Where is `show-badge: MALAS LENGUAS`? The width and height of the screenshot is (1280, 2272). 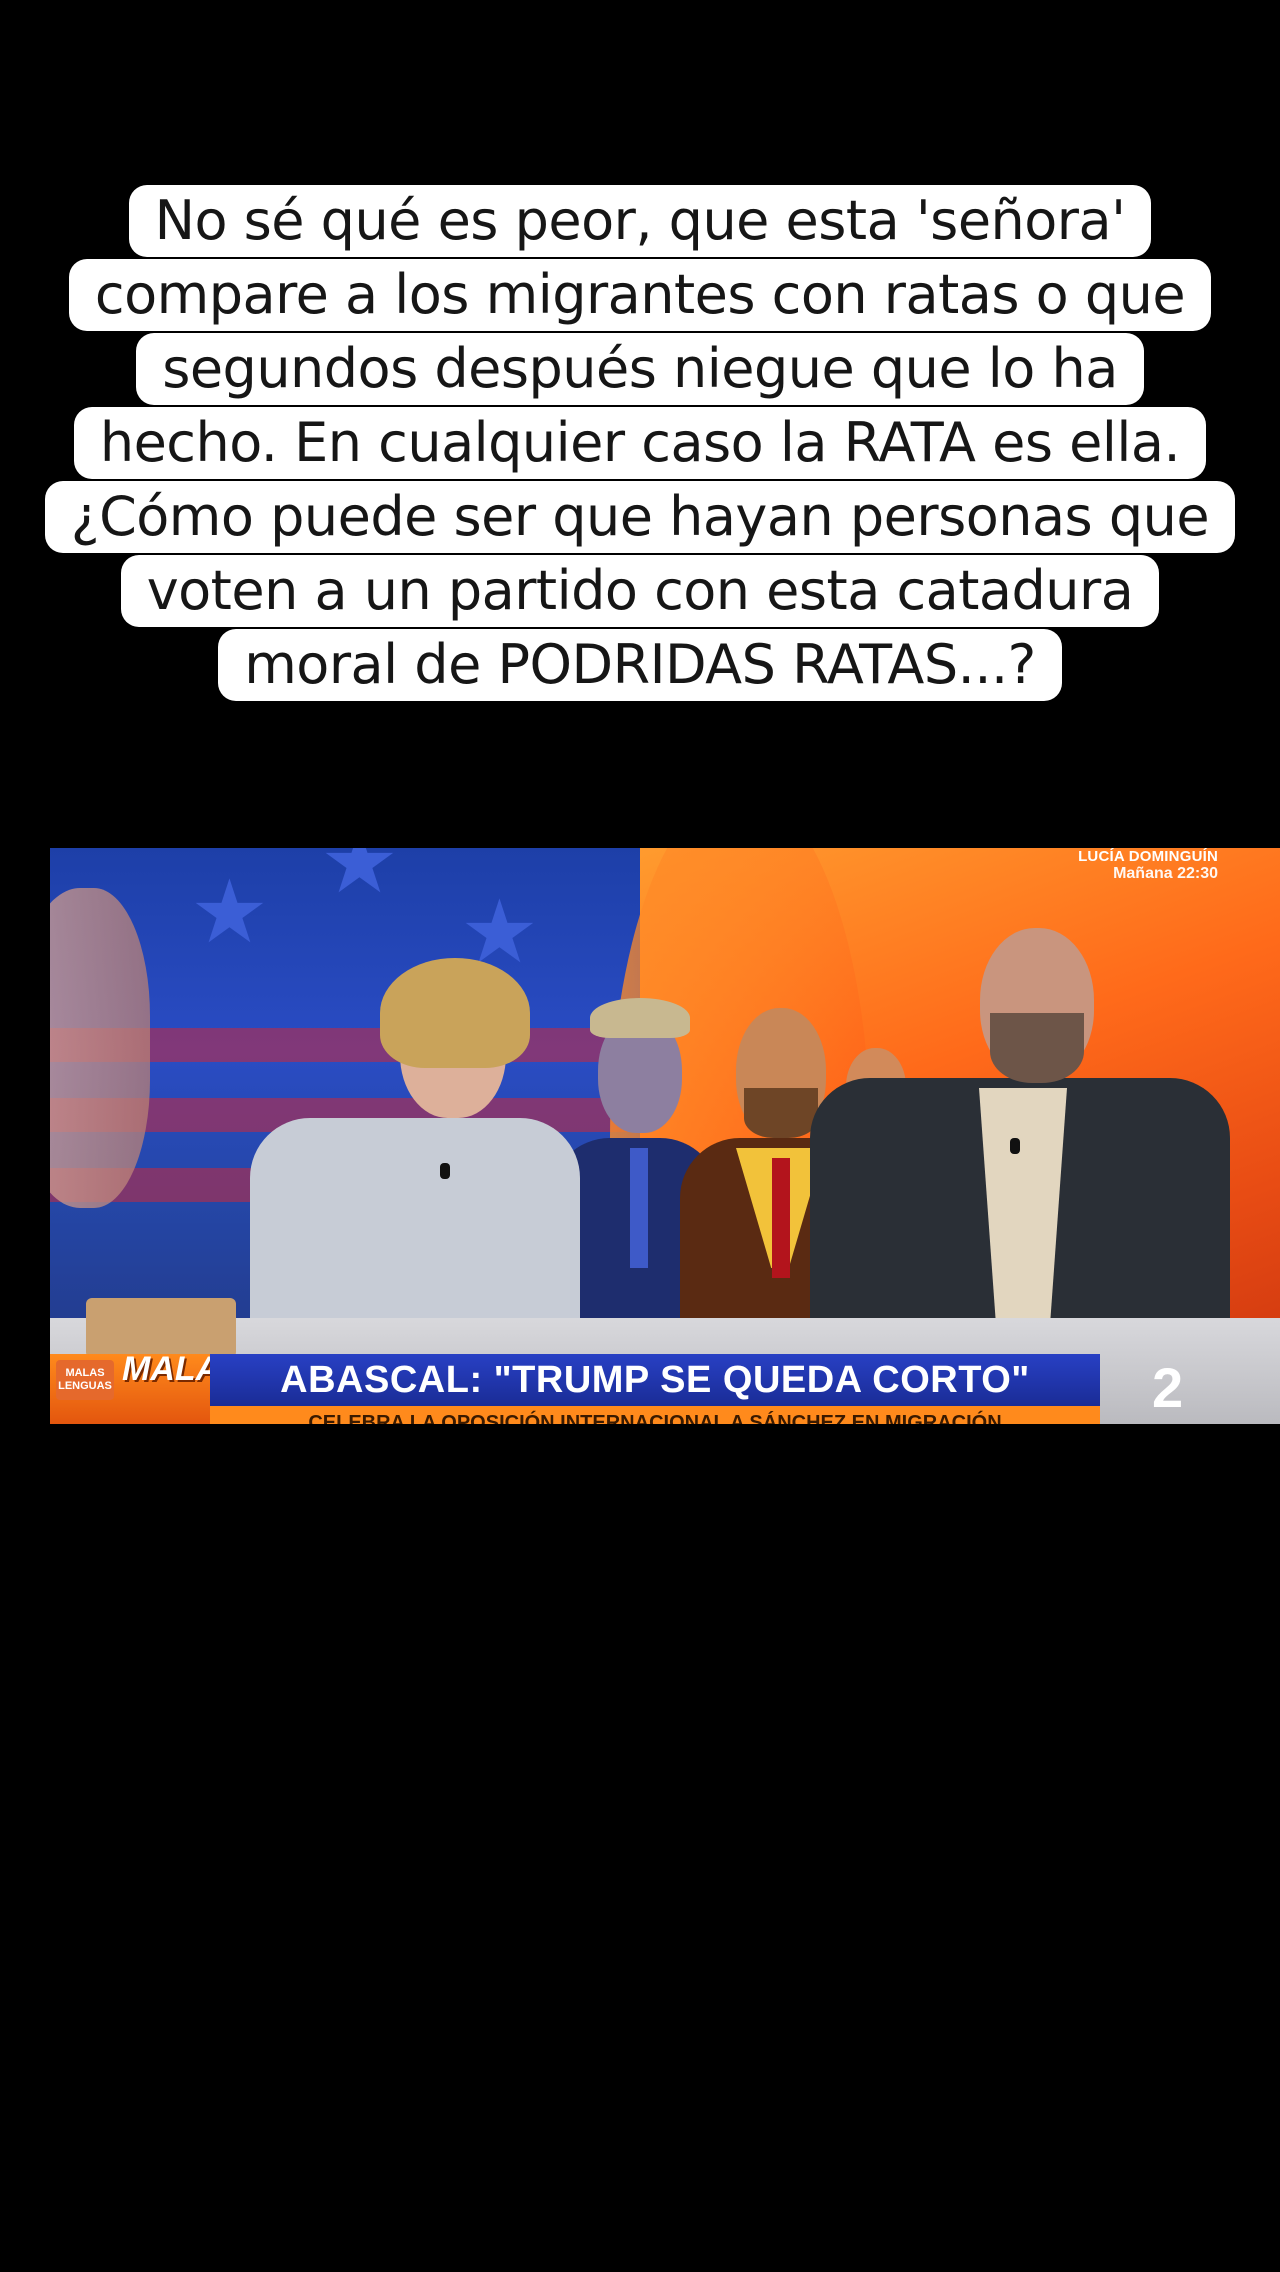 show-badge: MALAS LENGUAS is located at coordinates (85, 1380).